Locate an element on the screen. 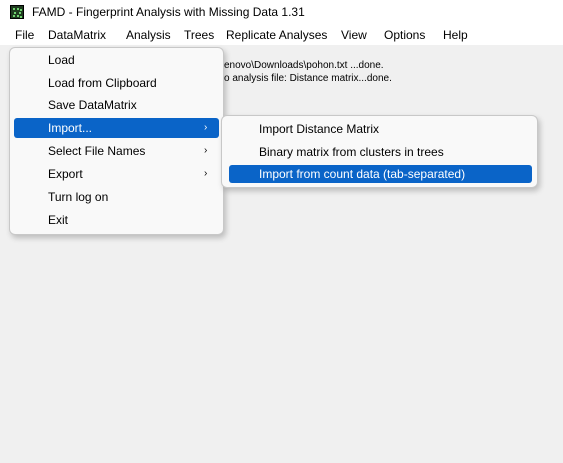  menu-item-import: Import... › is located at coordinates (116, 128).